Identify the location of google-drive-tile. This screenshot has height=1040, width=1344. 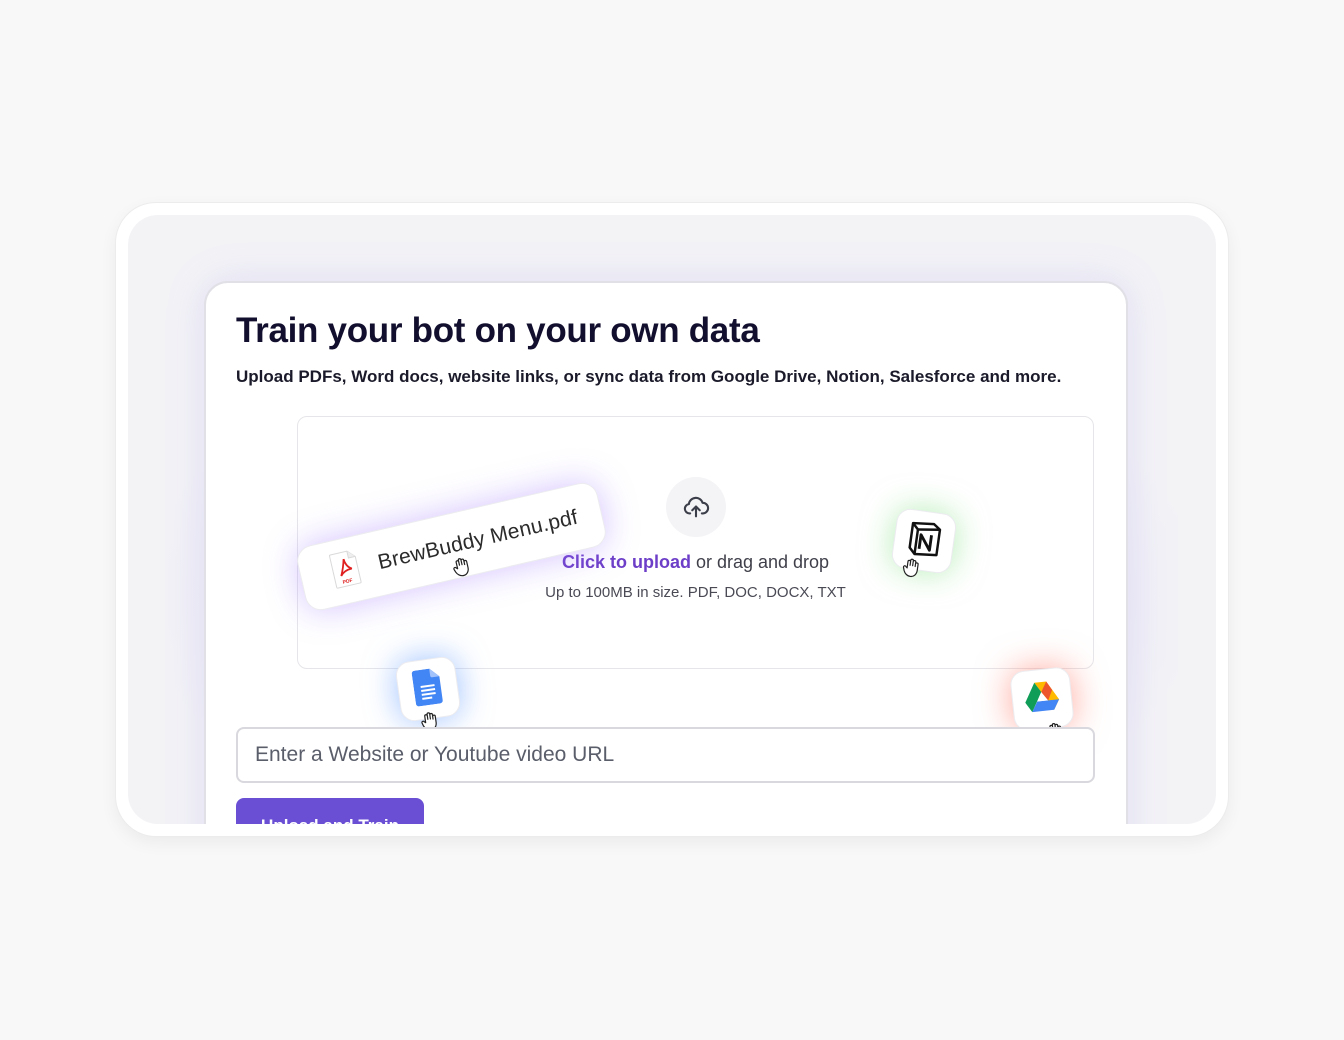
(1042, 704).